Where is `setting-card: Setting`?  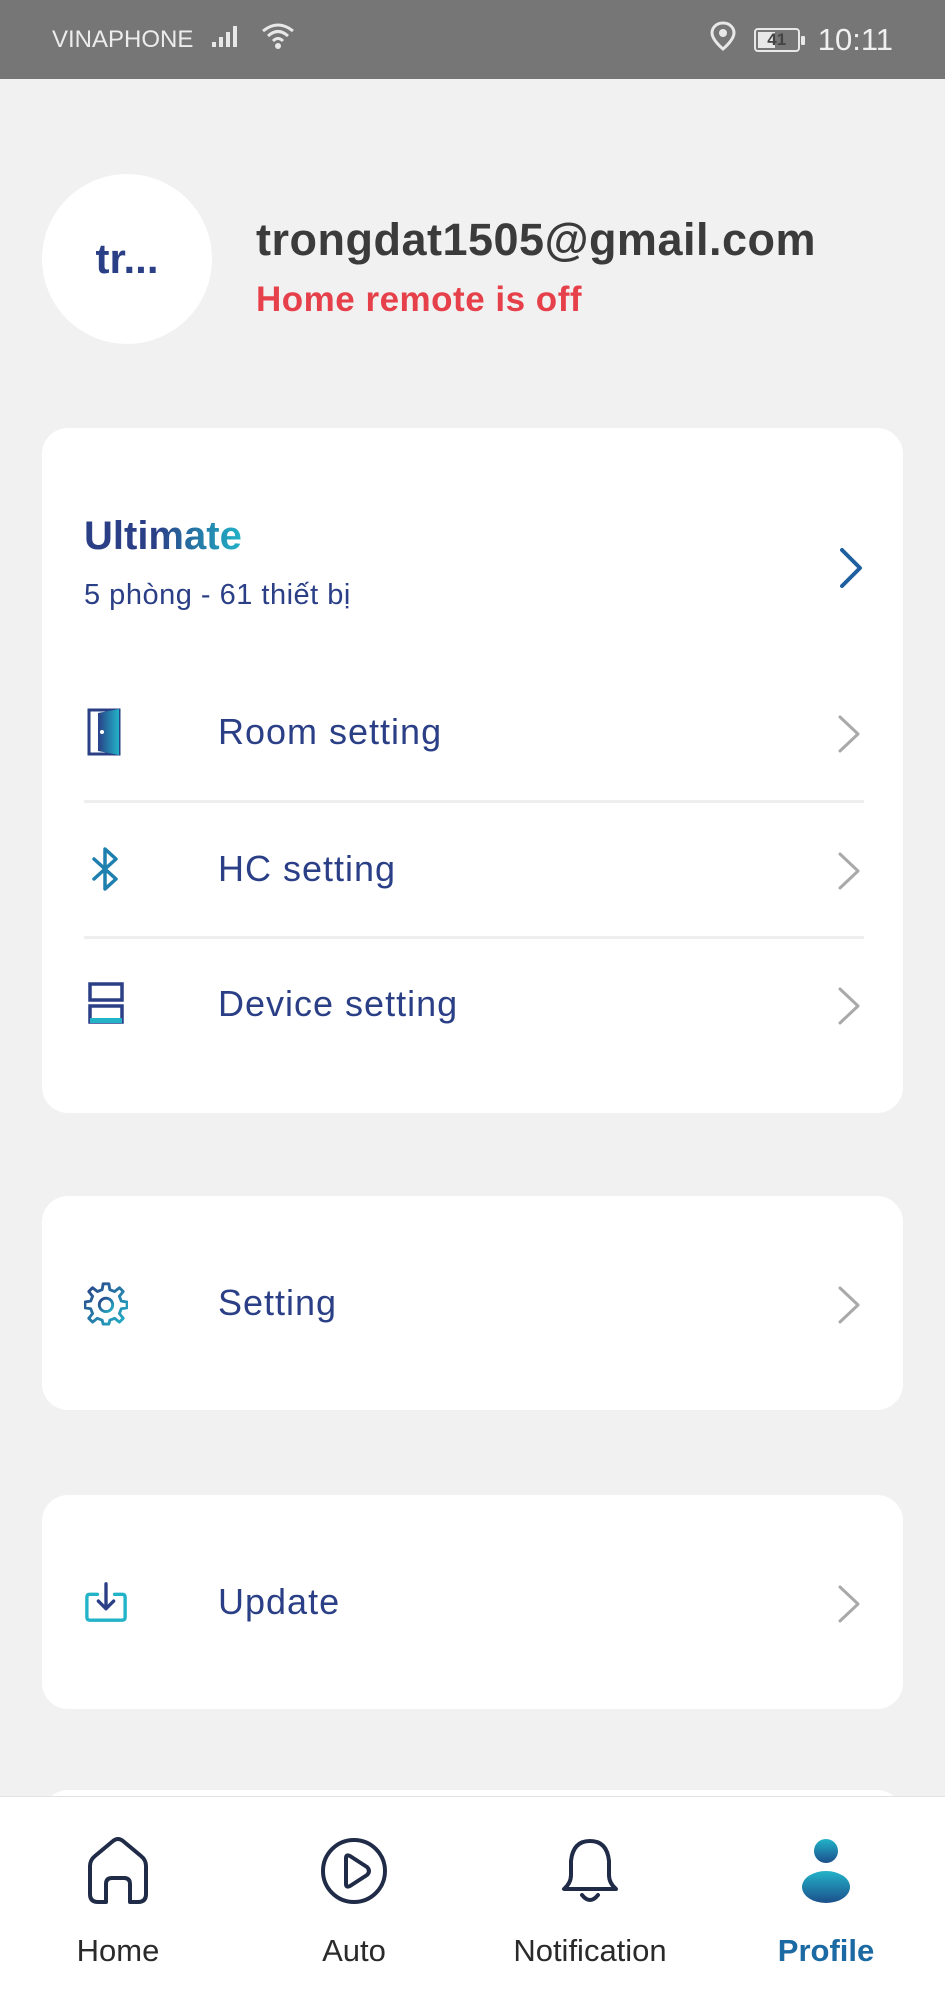
setting-card: Setting is located at coordinates (472, 1303).